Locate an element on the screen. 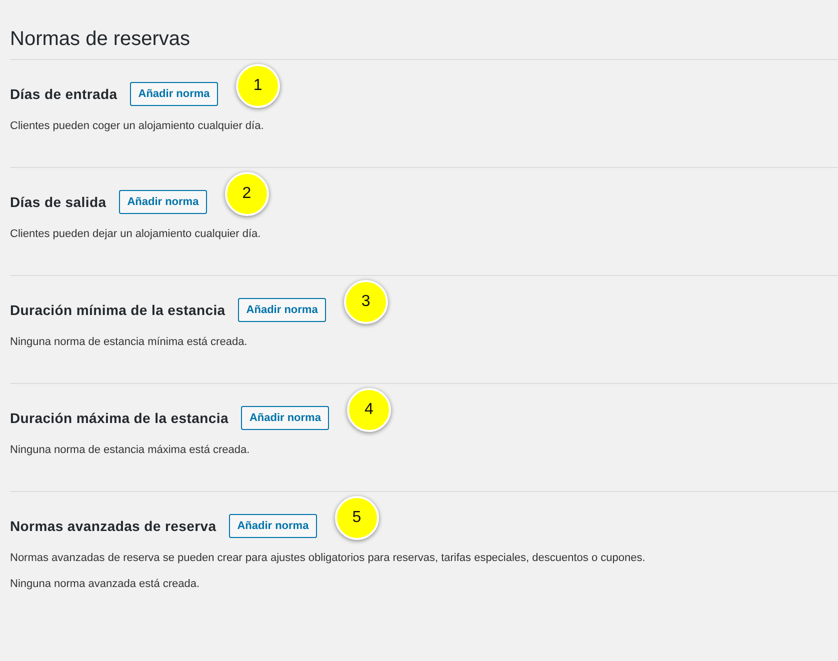 The image size is (838, 661). section-heading: Días de salida is located at coordinates (58, 202).